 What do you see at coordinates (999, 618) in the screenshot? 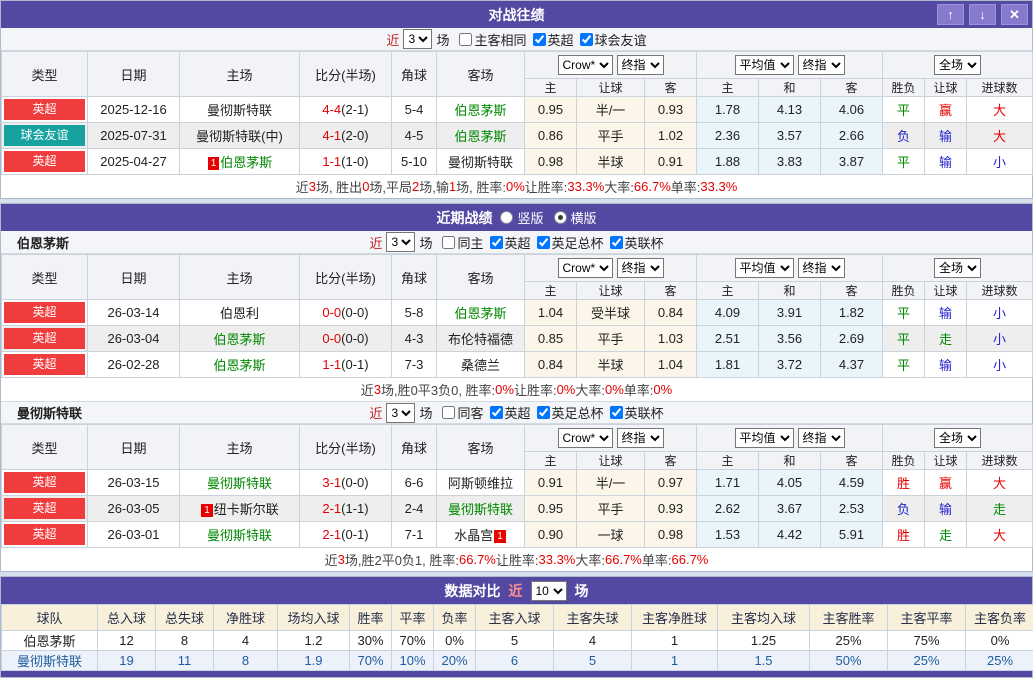
I see `col-hw-loss-rate: 主客负率` at bounding box center [999, 618].